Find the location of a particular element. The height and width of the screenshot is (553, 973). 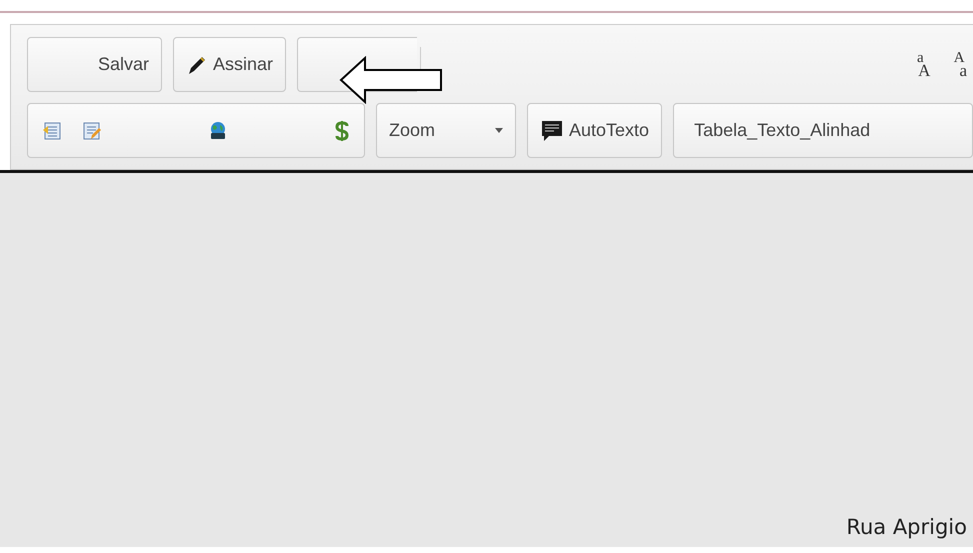

form-icon is located at coordinates (52, 130).